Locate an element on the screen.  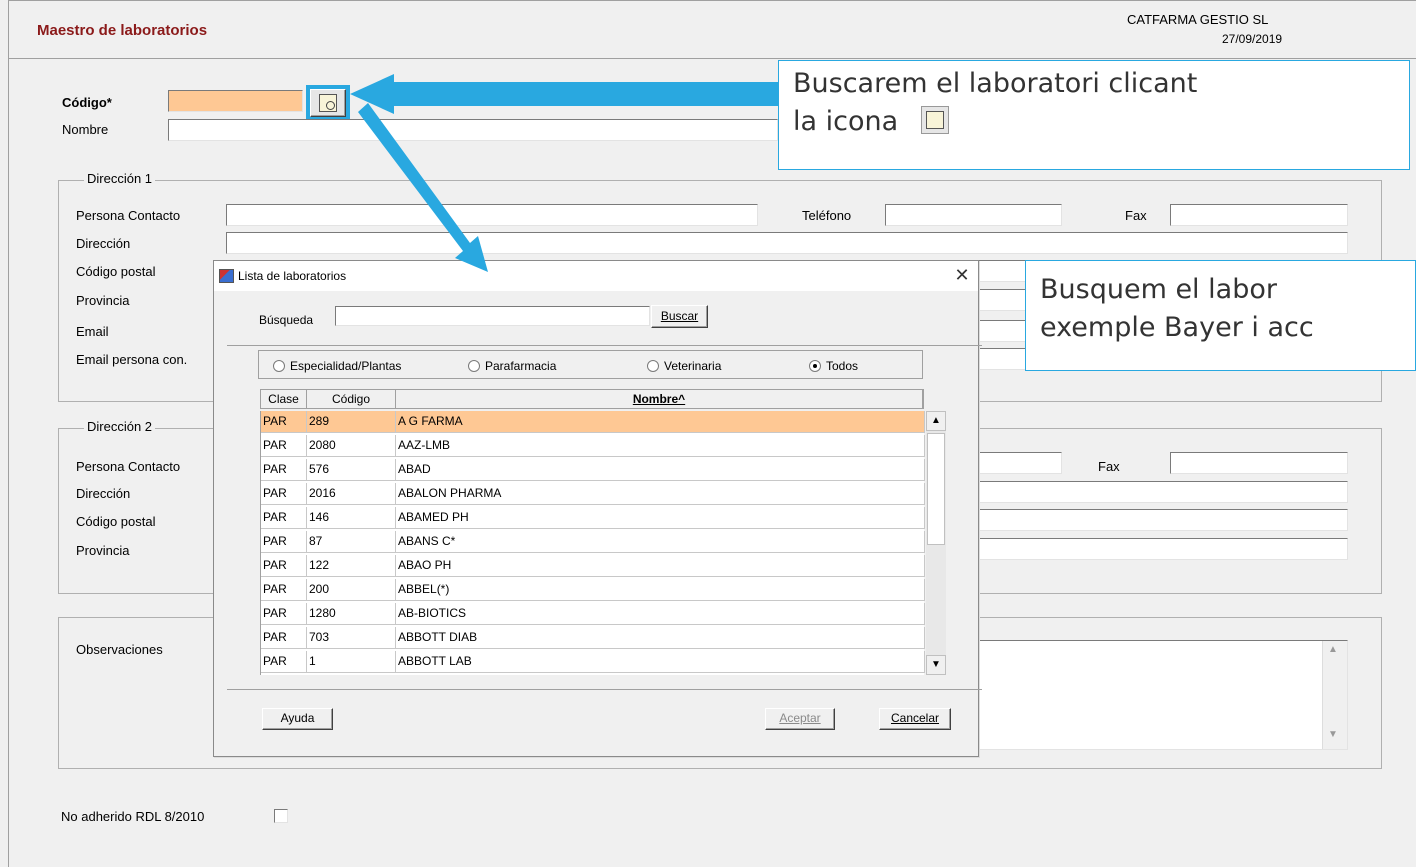
arrow-down-icon is located at coordinates (423, 187).